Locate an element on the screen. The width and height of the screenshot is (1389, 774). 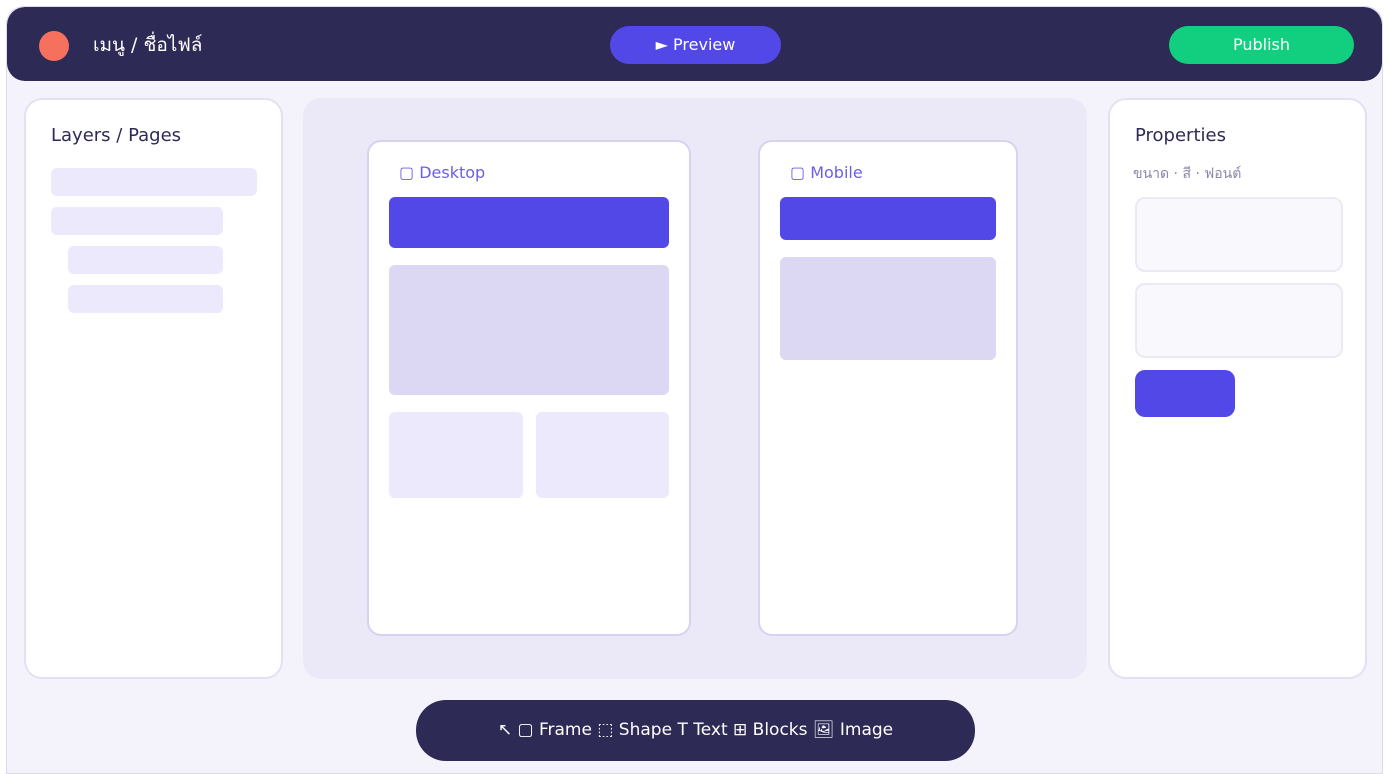
preview-button: ► Preview is located at coordinates (695, 45).